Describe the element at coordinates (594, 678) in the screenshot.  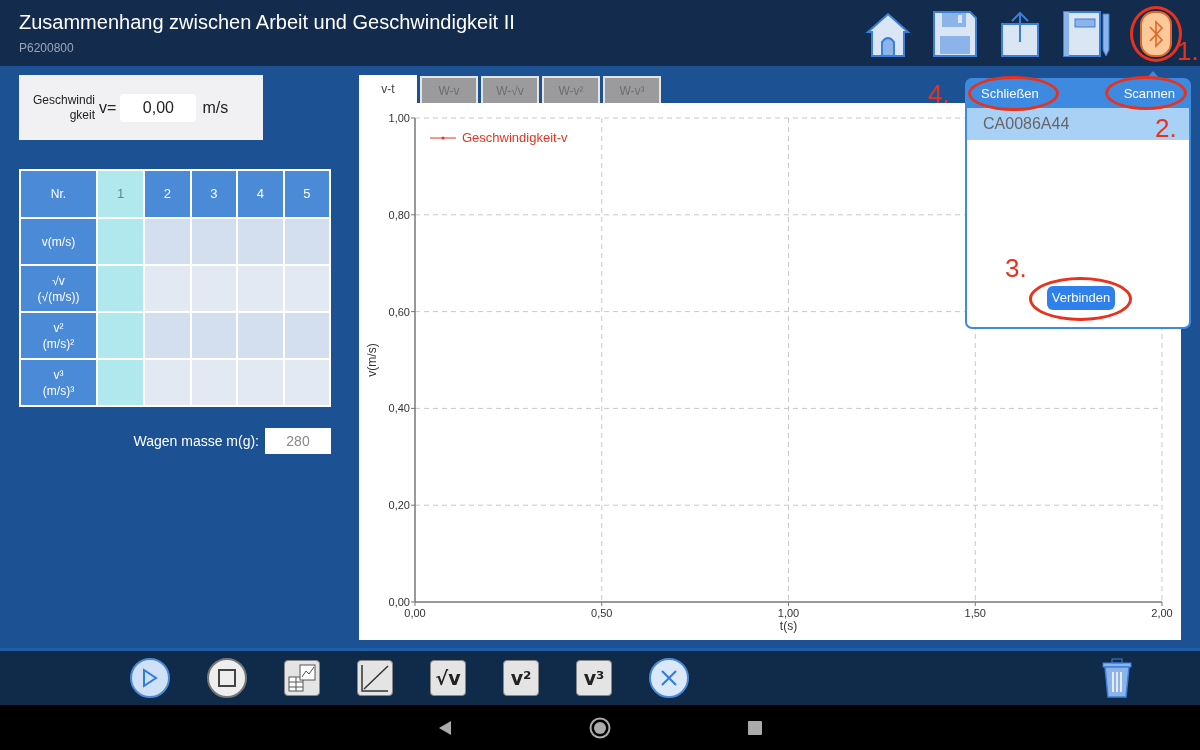
I see `formula-button: v³` at that location.